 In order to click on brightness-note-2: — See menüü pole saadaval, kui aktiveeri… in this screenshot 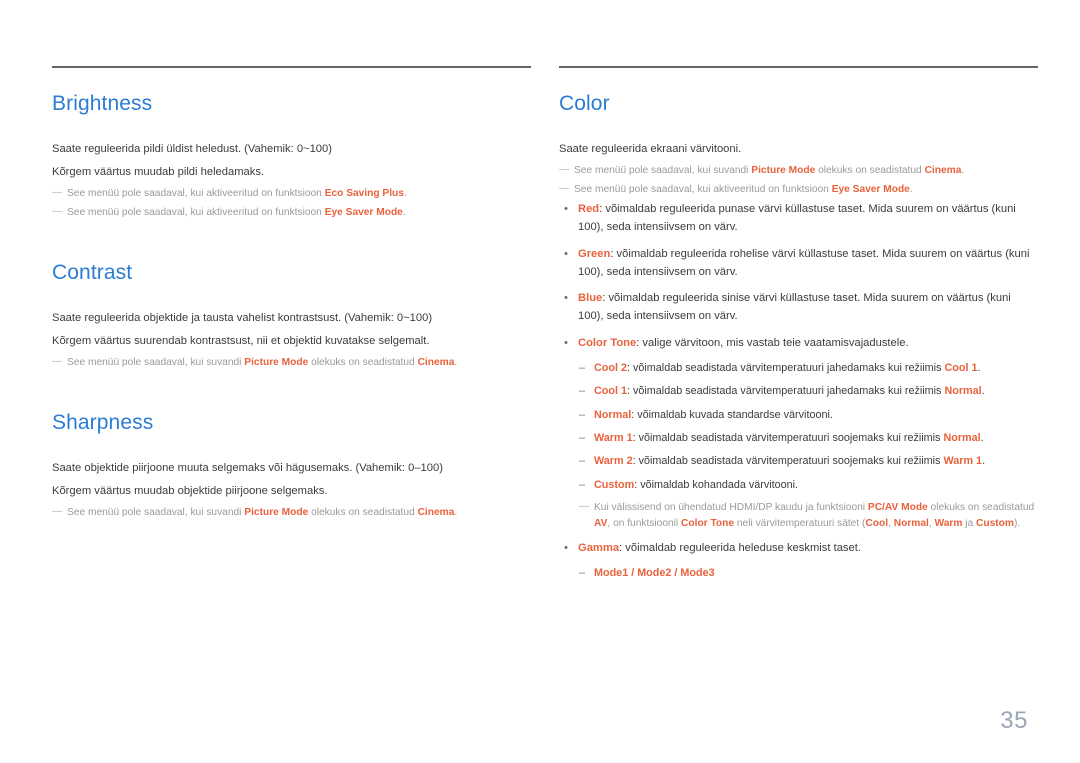, I will do `click(291, 213)`.